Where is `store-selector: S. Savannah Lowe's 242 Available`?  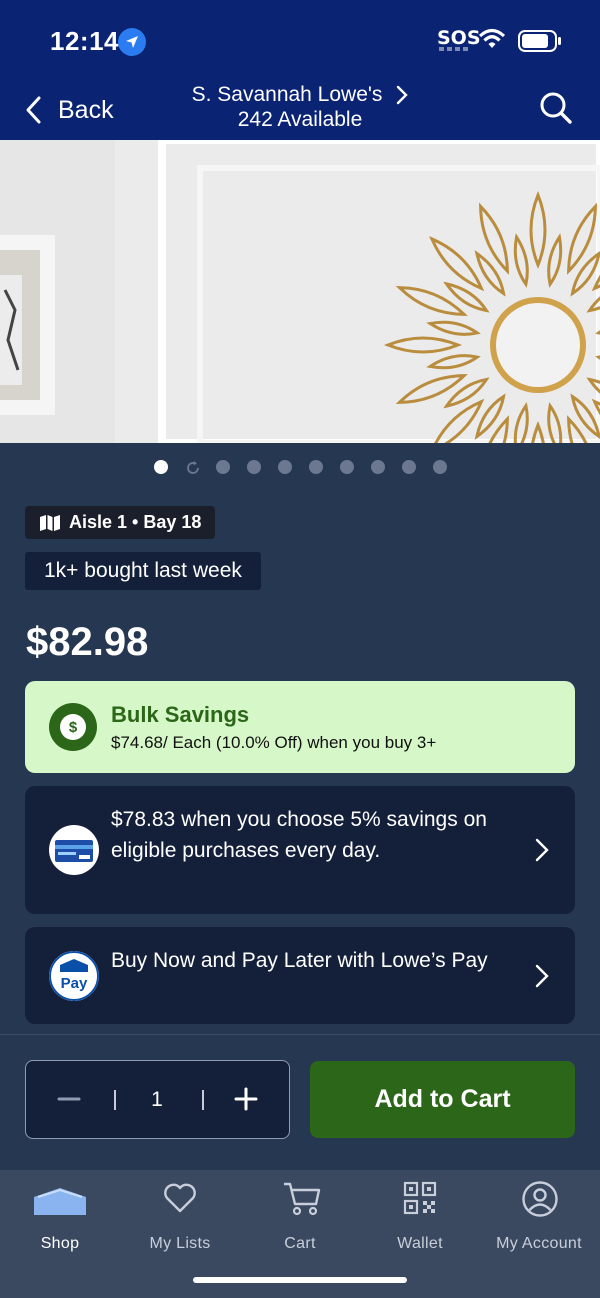 store-selector: S. Savannah Lowe's 242 Available is located at coordinates (300, 107).